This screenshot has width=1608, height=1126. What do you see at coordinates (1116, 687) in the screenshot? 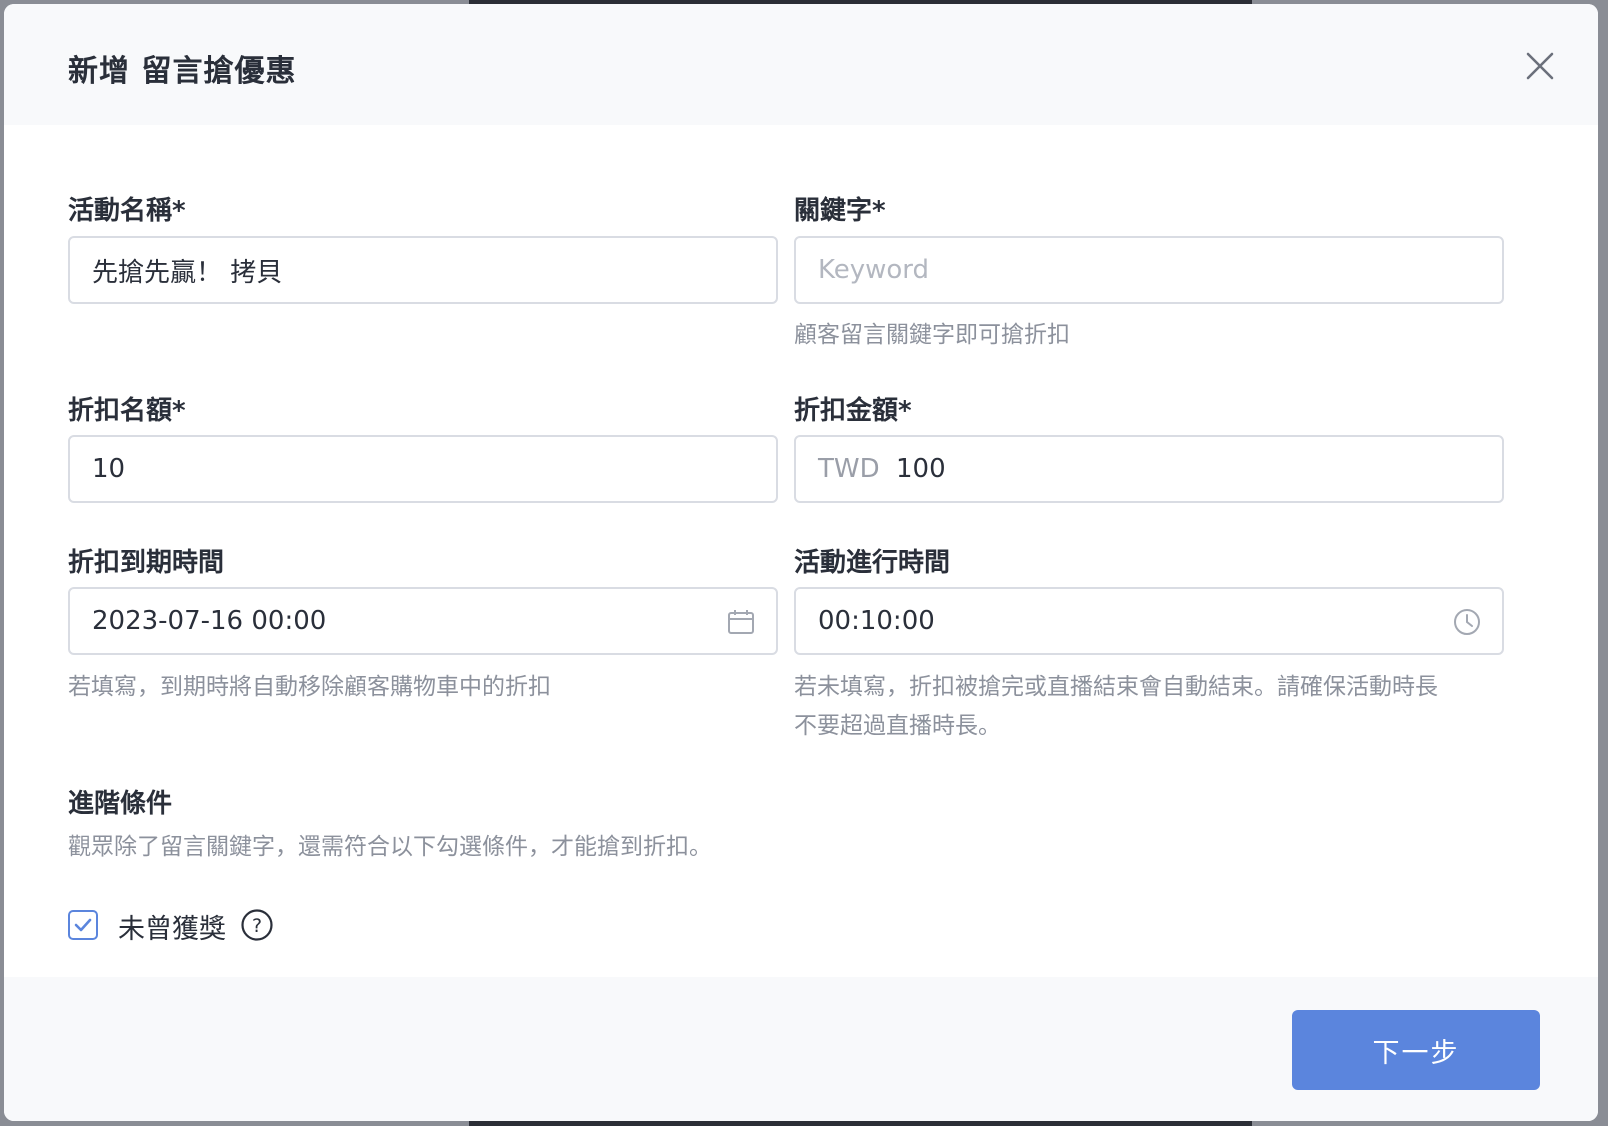
I see `duration-helper-line-1: 若未填寫，折扣被搶完或直播結束會自動結束。請確保活動時長` at bounding box center [1116, 687].